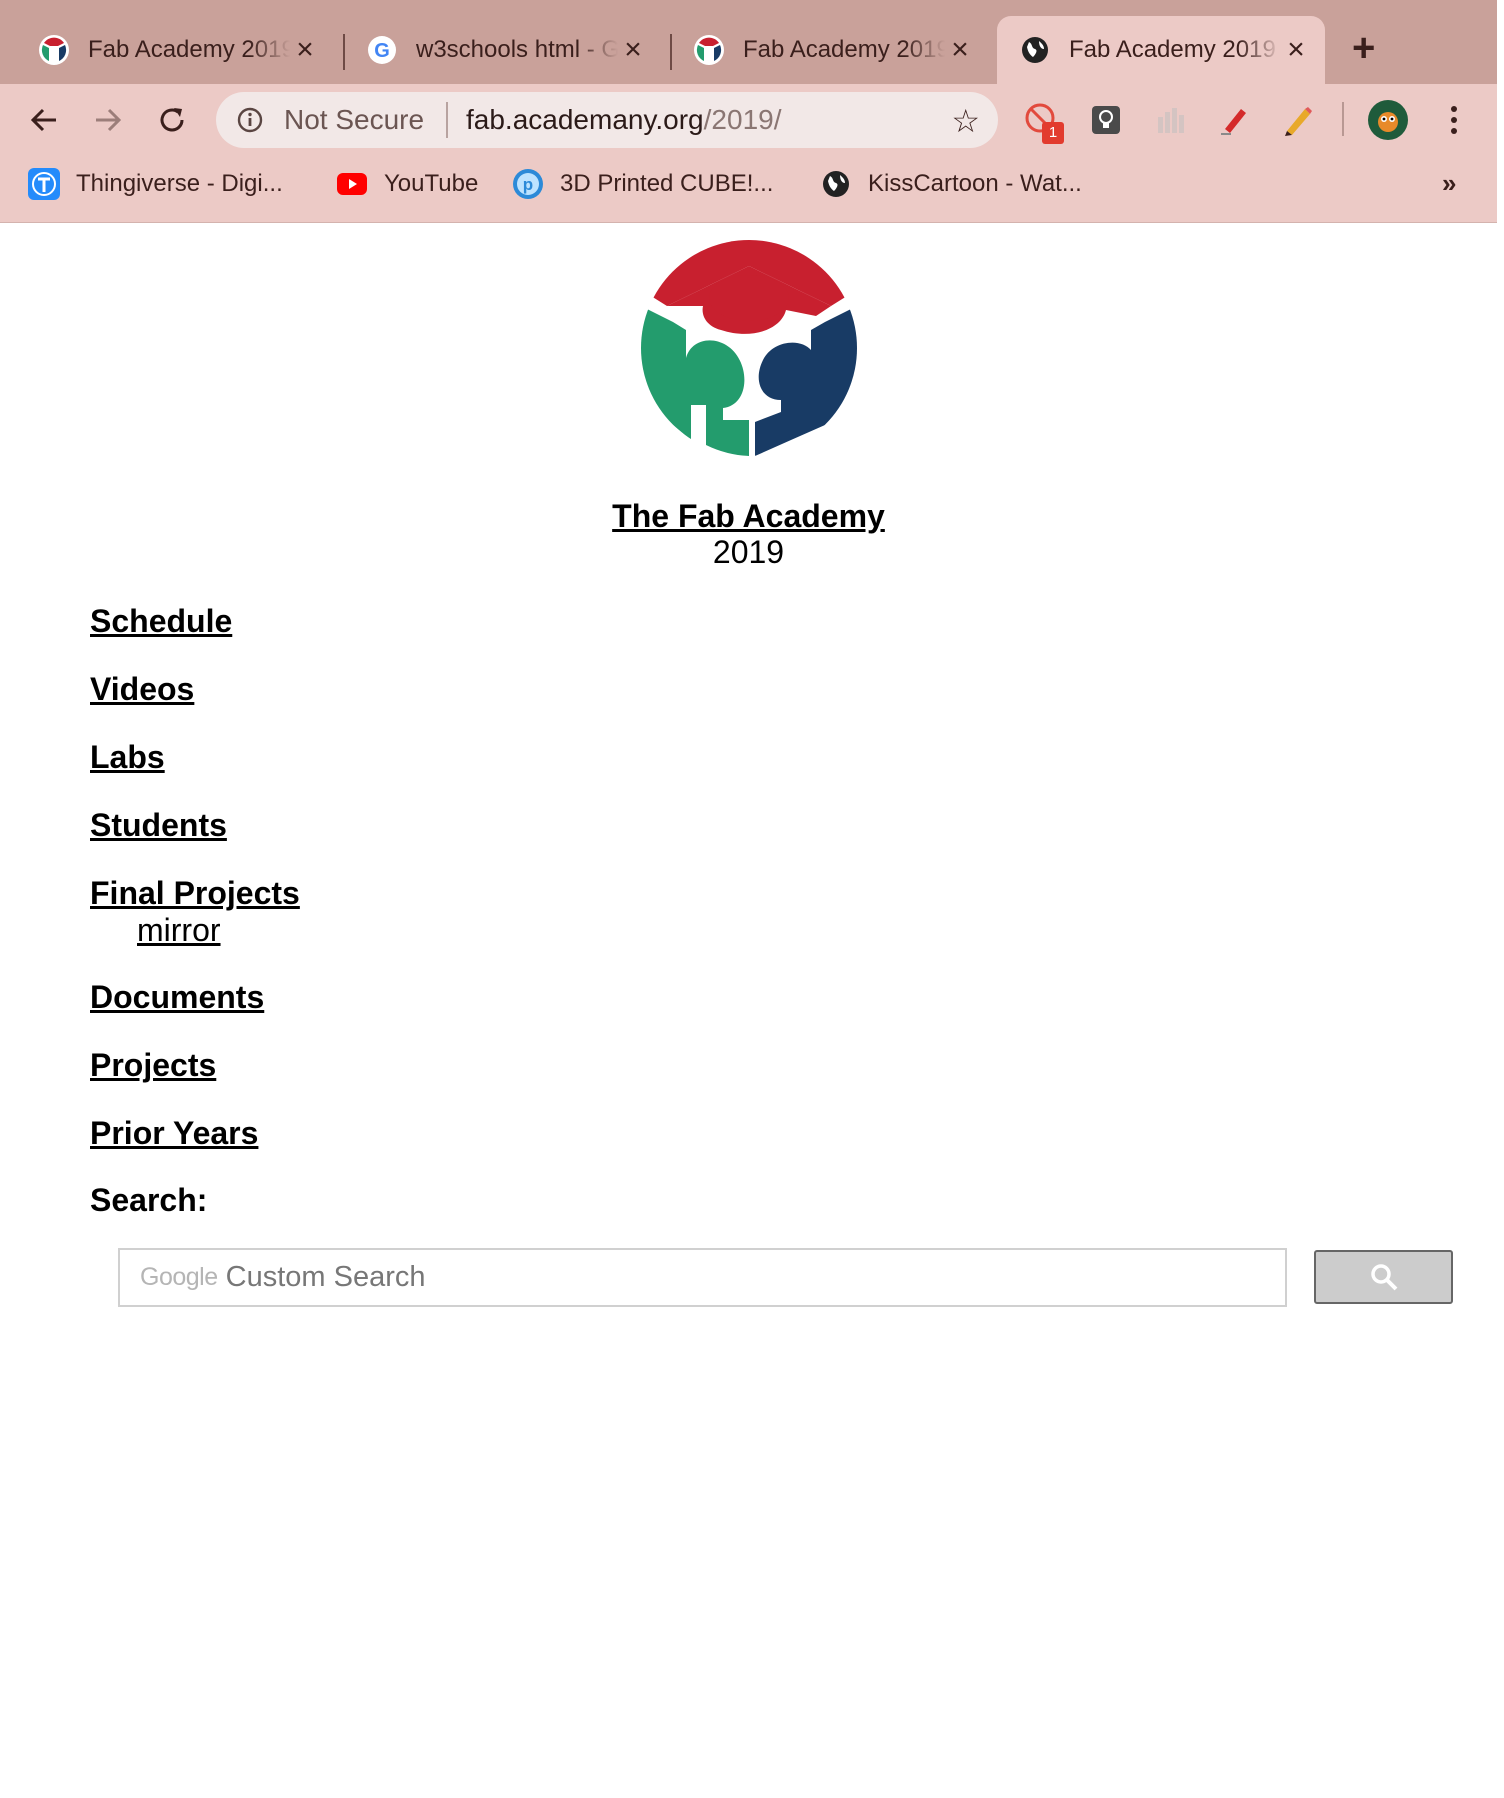  Describe the element at coordinates (127, 757) in the screenshot. I see `nav-link-labs: Labs` at that location.